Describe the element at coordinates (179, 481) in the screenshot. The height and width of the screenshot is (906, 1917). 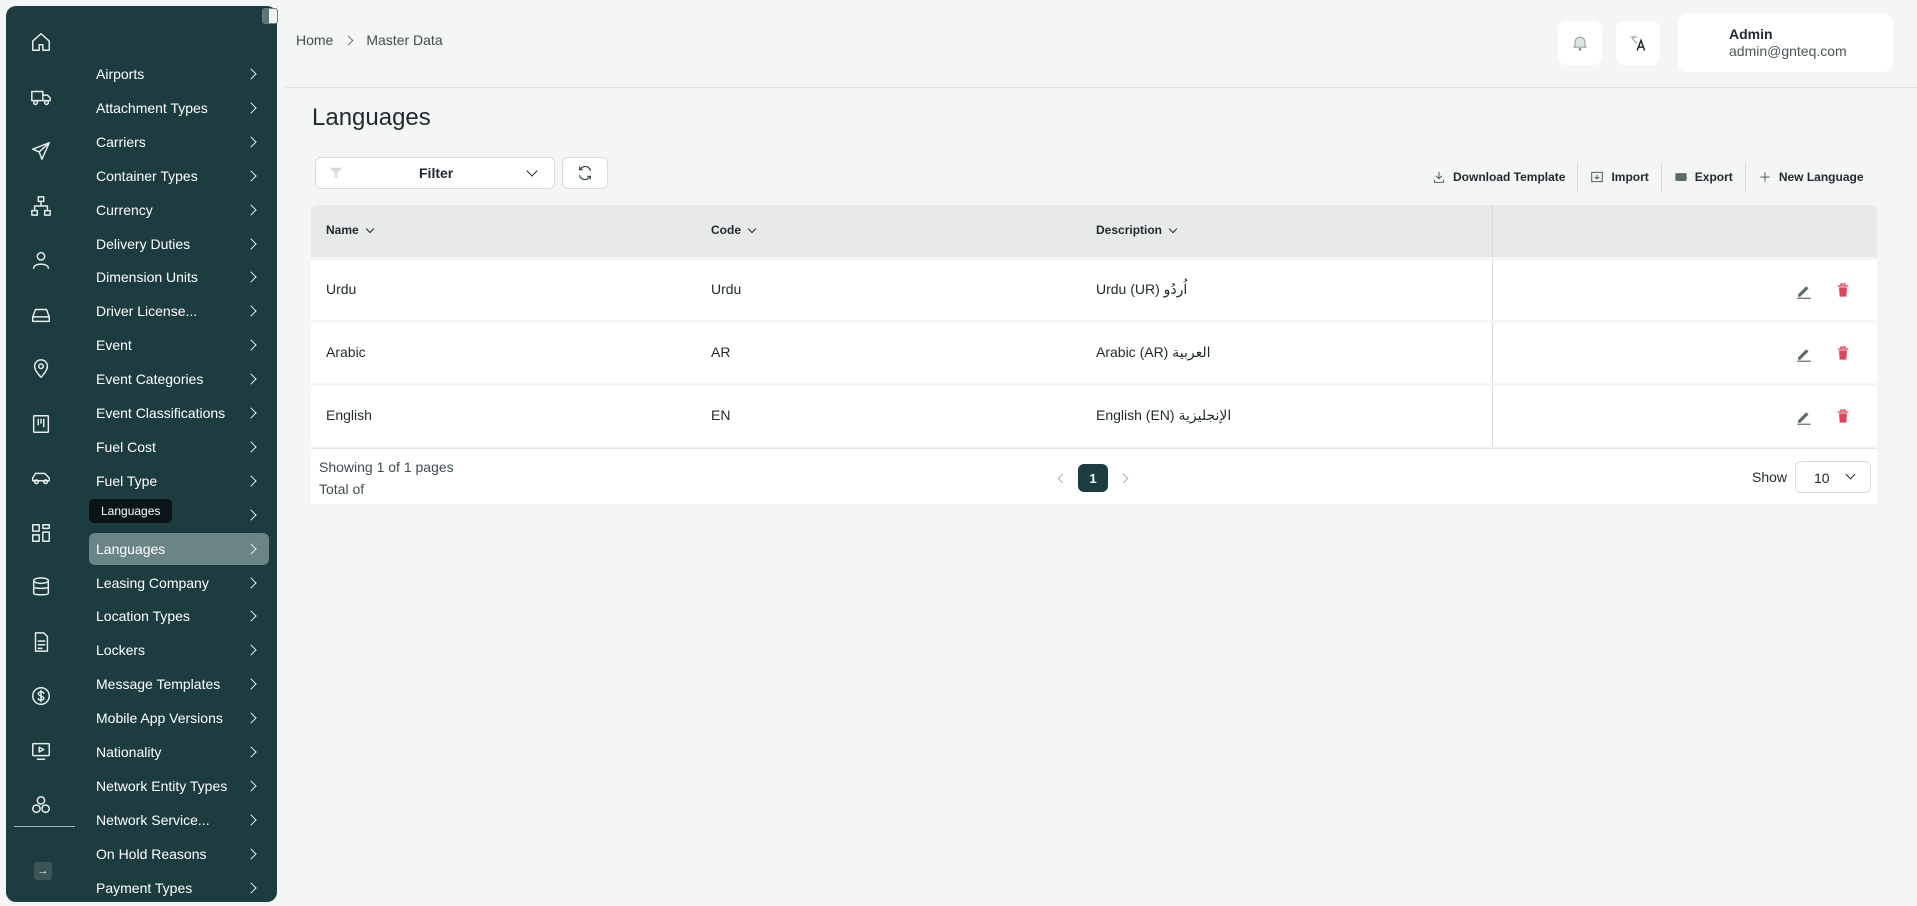
I see `sidebar-item: Fuel Type` at that location.